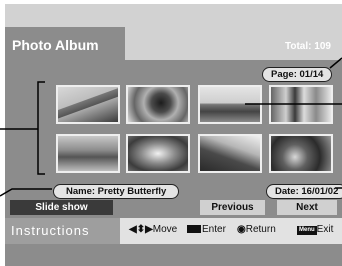  I want to click on callout-line-page, so click(335, 63).